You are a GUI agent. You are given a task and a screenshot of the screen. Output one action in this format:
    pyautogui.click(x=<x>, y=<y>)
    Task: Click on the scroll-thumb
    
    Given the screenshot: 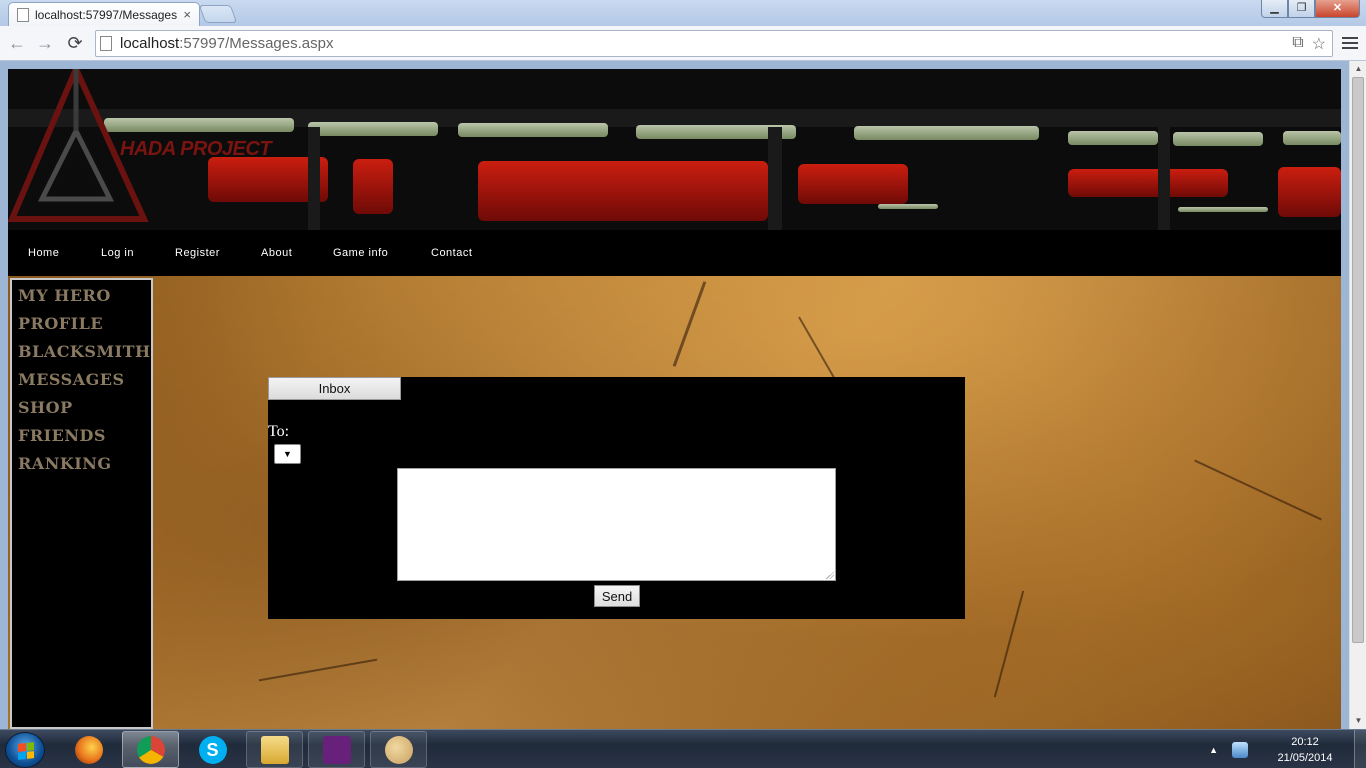 What is the action you would take?
    pyautogui.click(x=1358, y=360)
    